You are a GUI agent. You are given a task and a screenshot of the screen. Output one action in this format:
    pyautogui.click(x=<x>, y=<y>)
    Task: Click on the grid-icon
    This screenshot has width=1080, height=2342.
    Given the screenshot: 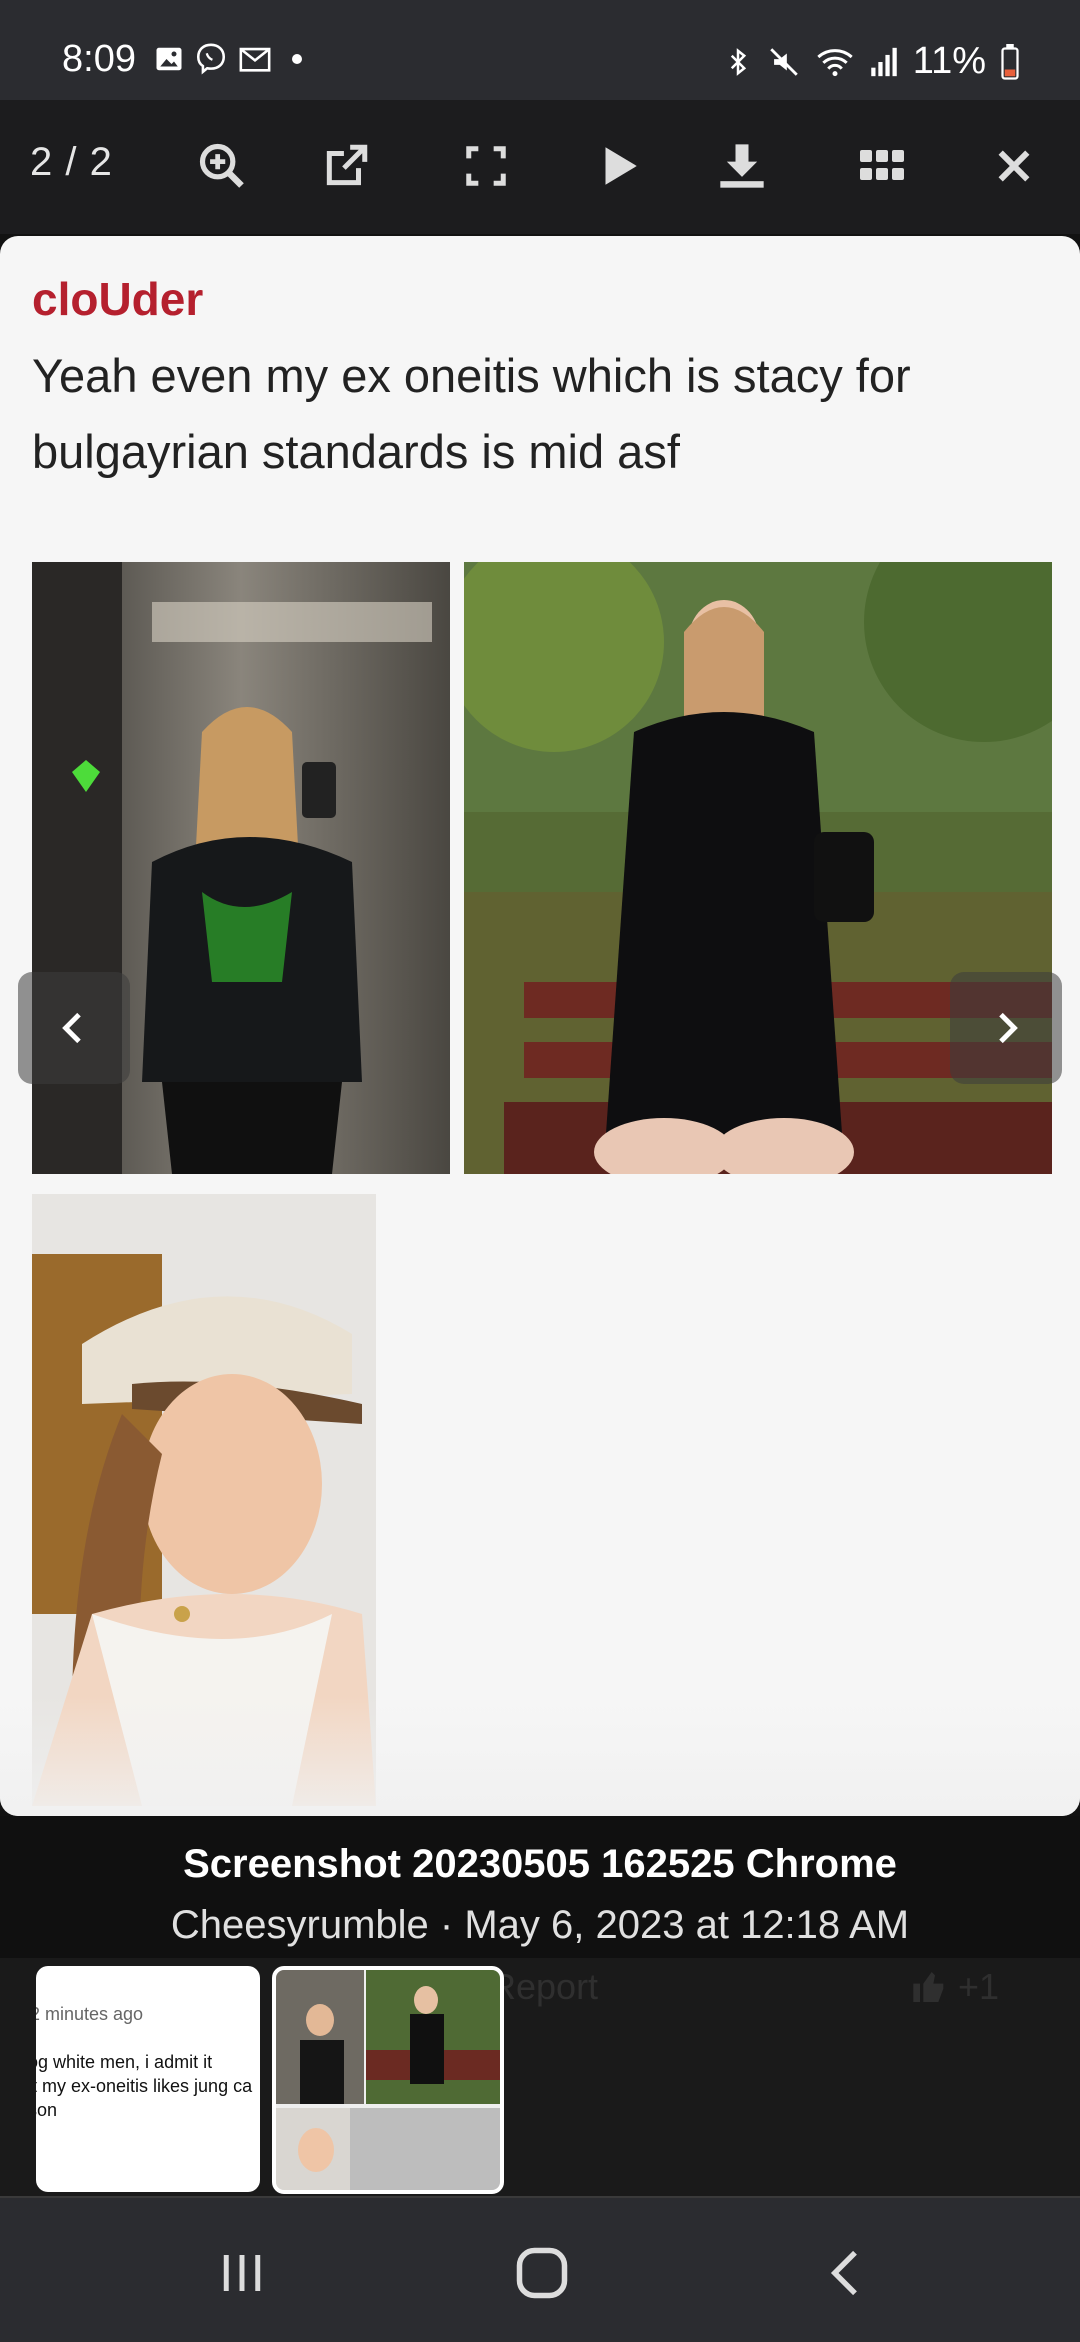 What is the action you would take?
    pyautogui.click(x=882, y=165)
    